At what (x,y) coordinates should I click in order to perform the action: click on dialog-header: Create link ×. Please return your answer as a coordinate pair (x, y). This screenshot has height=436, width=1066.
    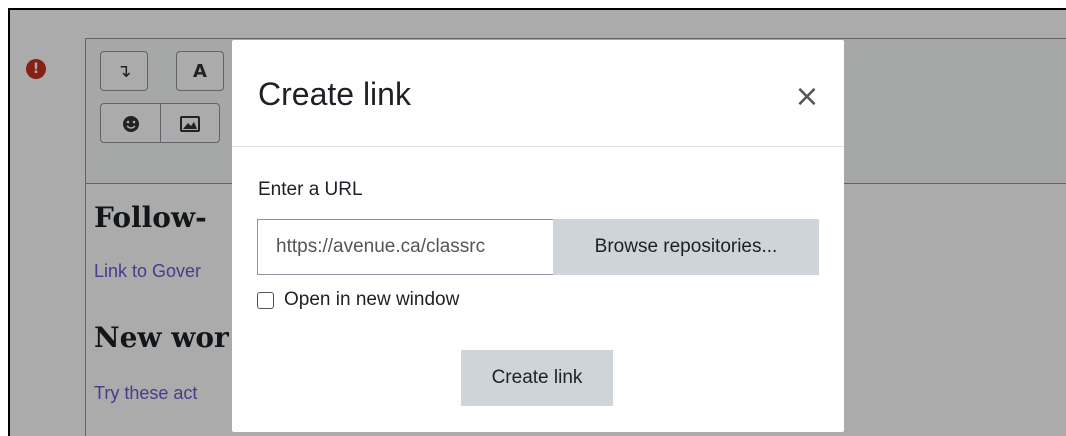
    Looking at the image, I should click on (538, 93).